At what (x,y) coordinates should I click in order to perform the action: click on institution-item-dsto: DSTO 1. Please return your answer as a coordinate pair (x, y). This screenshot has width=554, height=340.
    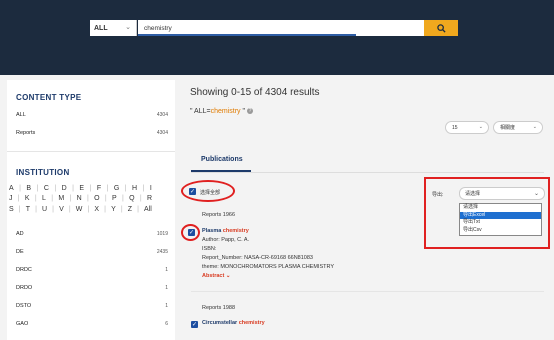
    Looking at the image, I should click on (92, 306).